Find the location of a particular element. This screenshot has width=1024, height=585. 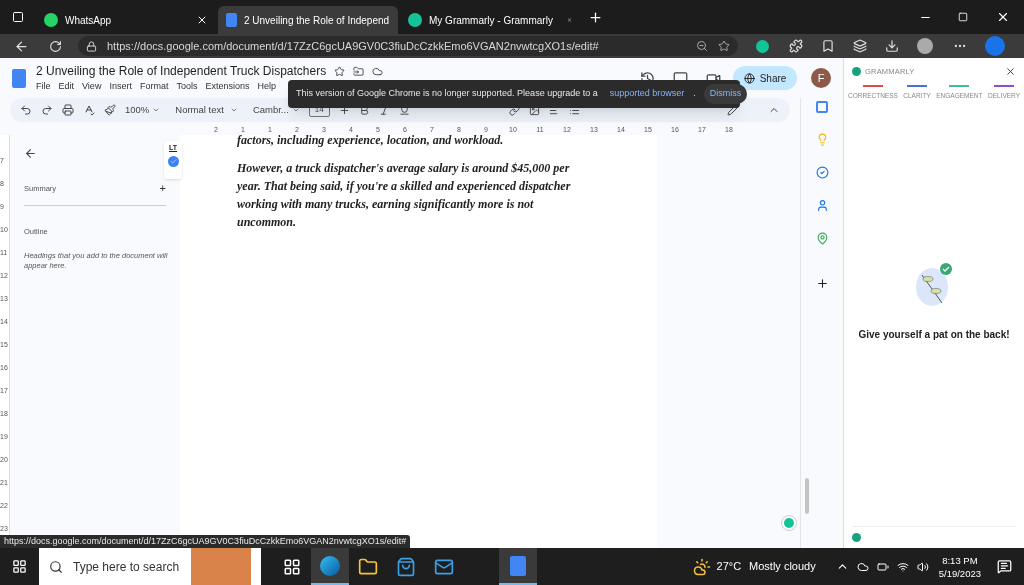

scrollbar-thumb is located at coordinates (807, 496).